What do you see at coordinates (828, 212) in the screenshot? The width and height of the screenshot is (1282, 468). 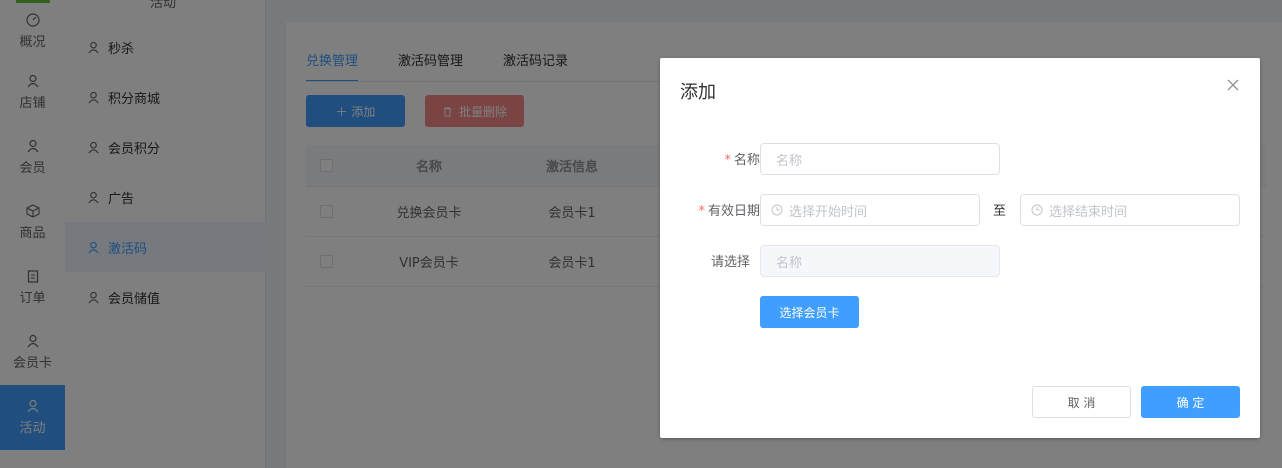 I see `start-date-placeholder: 选择开始时间` at bounding box center [828, 212].